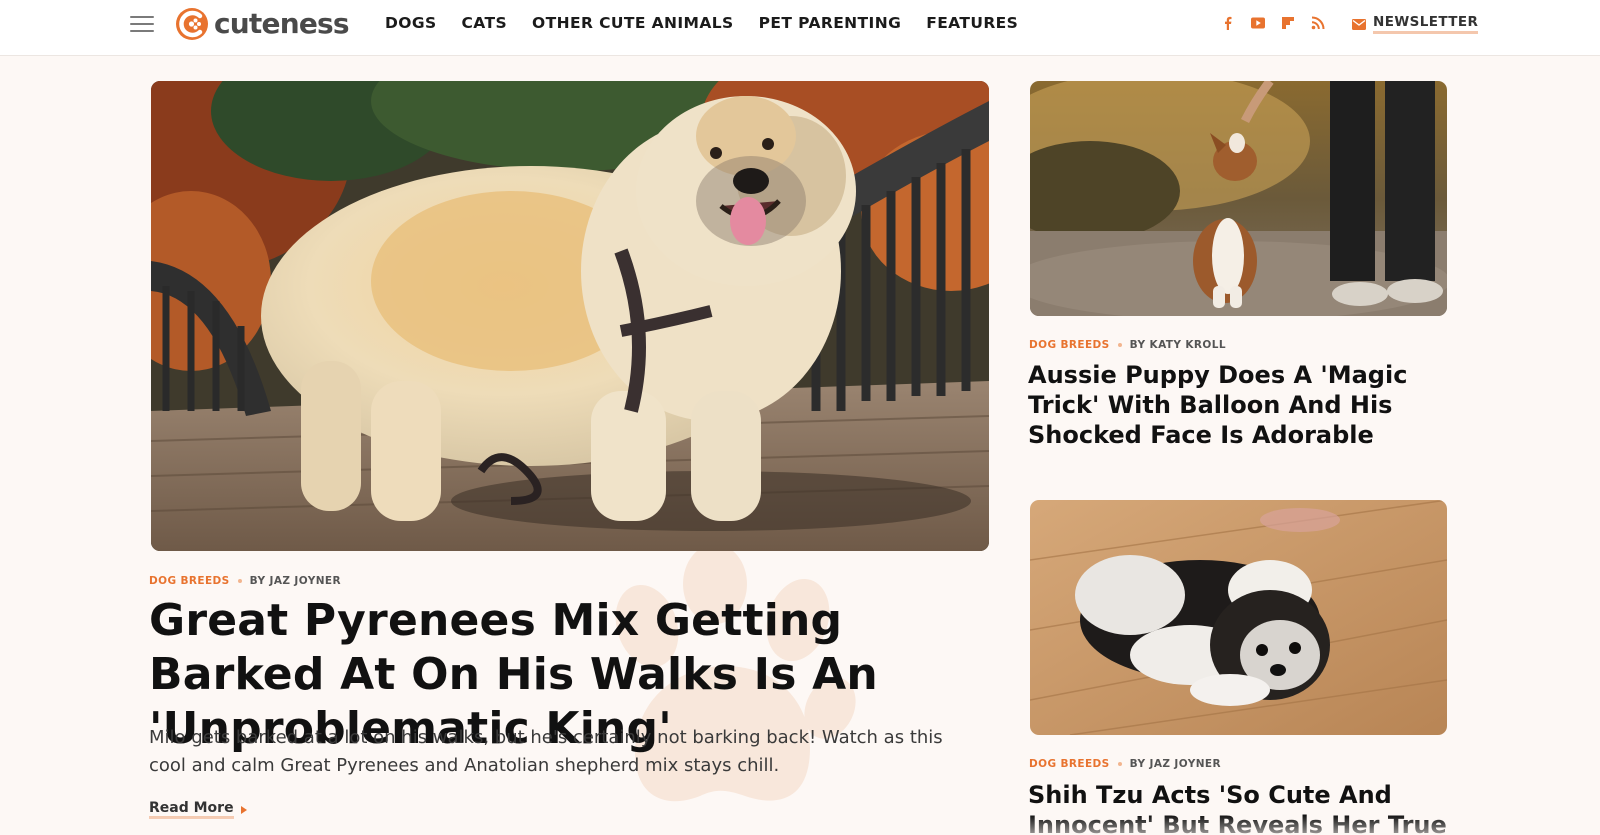 The width and height of the screenshot is (1600, 835). I want to click on nav-item-other-cute-animals: OTHER CUTE ANIMALS, so click(633, 23).